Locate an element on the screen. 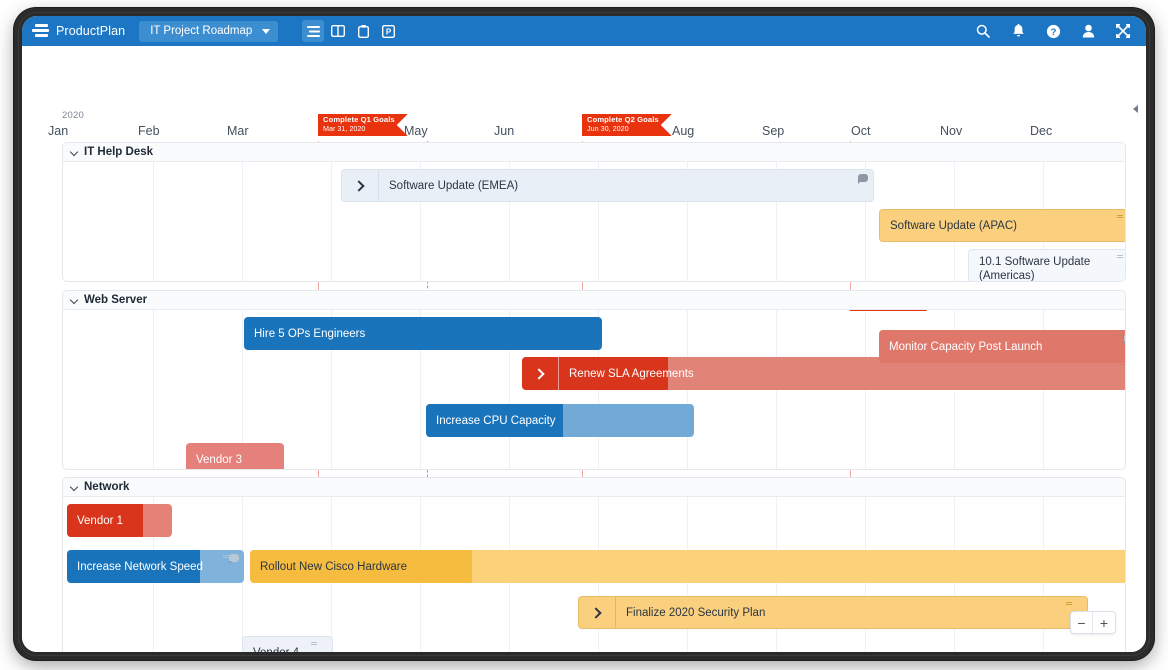 This screenshot has width=1168, height=670. bar-software-update-apac: Software Update (APAC) is located at coordinates (1002, 225).